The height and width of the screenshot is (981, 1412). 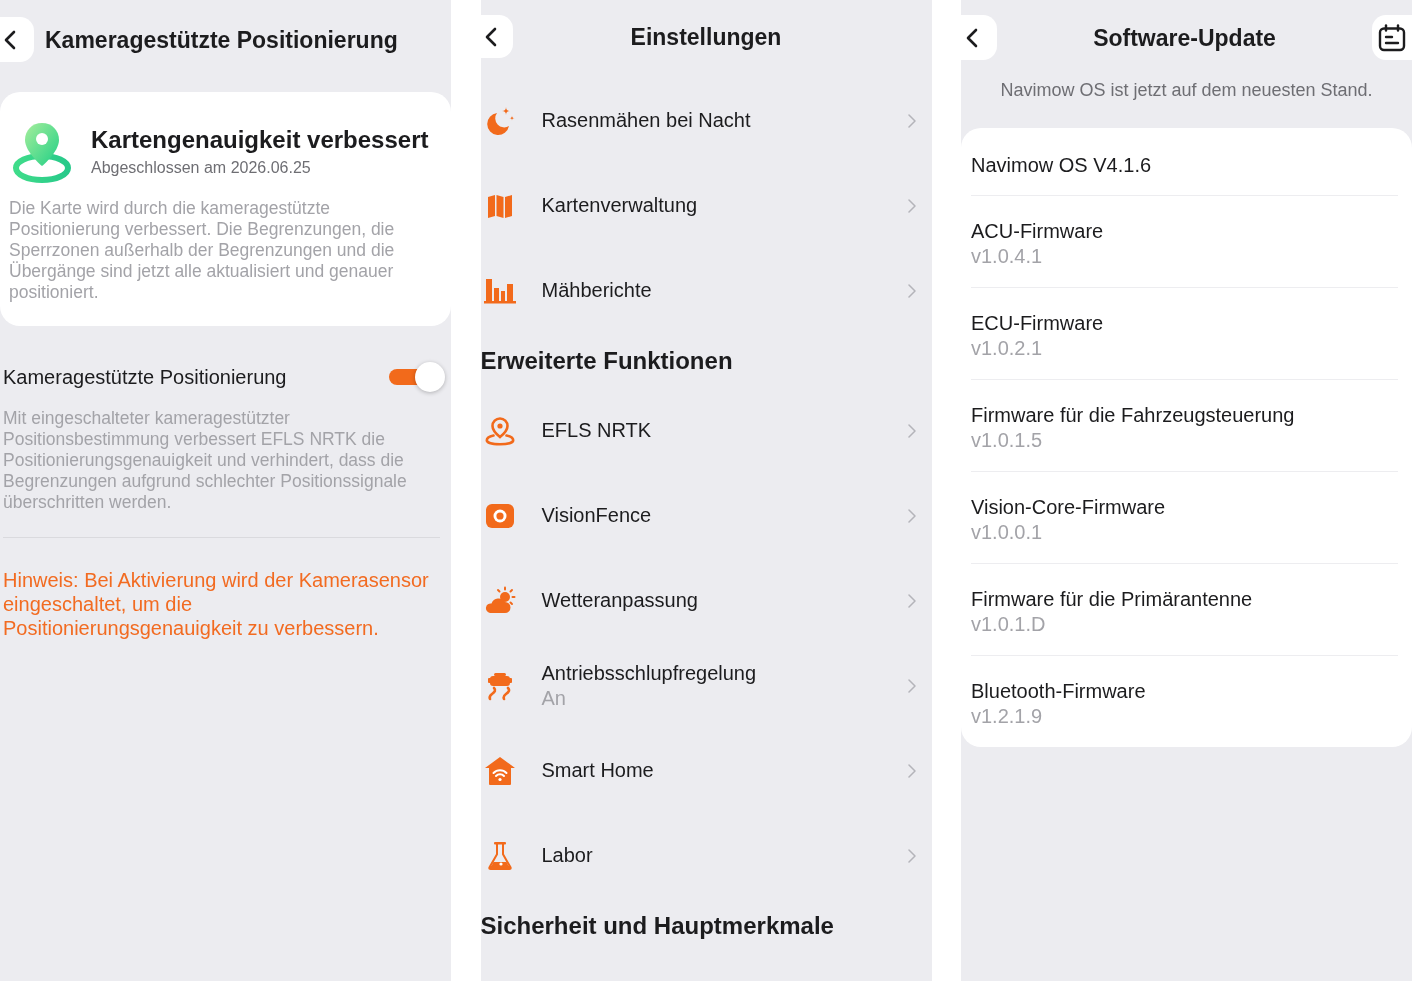 I want to click on hint-text: Hinweis: Bei Aktivierung wird der Kamerasensor eingeschaltet, um die Positionierungsgenauigkeit zu verbessern., so click(x=216, y=604).